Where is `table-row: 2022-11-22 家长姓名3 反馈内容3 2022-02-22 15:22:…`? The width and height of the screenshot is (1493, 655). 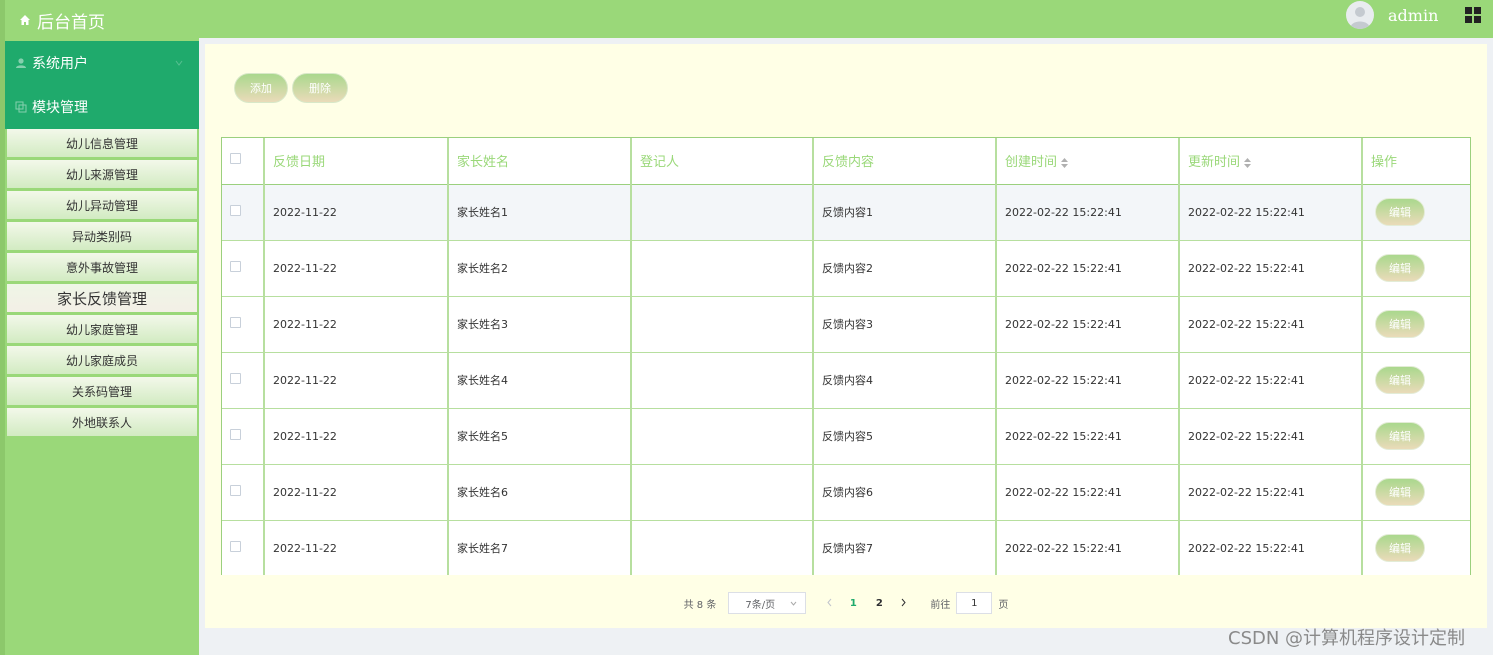 table-row: 2022-11-22 家长姓名3 反馈内容3 2022-02-22 15:22:… is located at coordinates (846, 324).